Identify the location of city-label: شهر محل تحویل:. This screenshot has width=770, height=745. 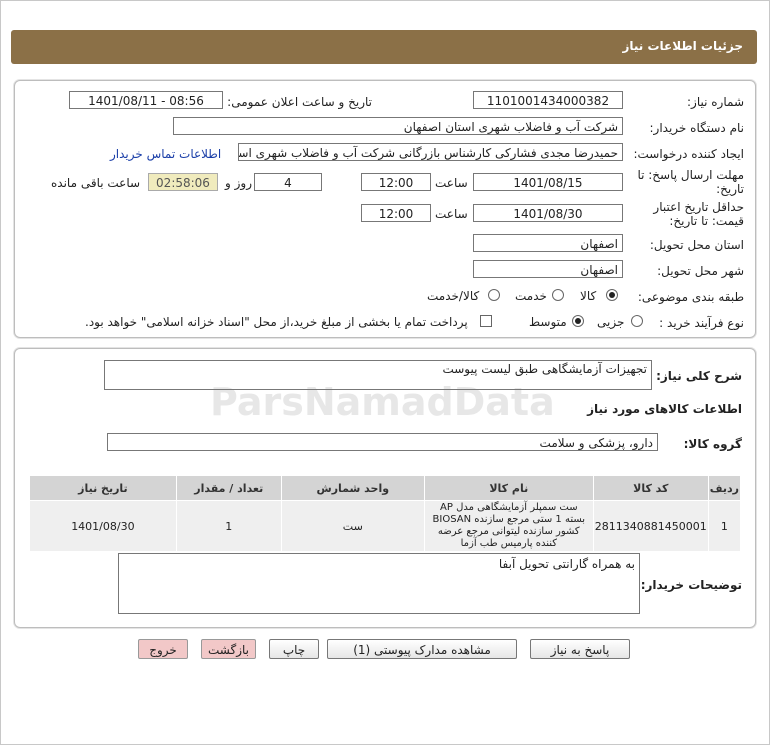
(700, 271).